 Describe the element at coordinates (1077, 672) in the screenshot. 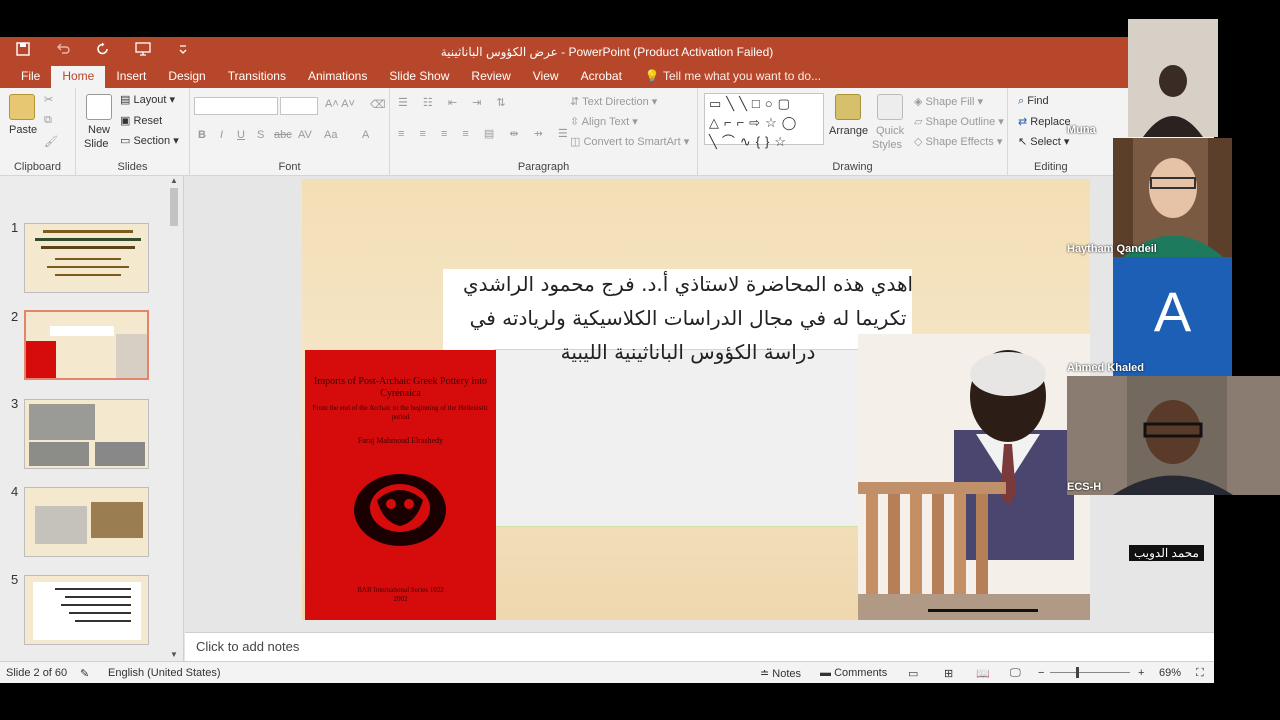

I see `zoom-slider-thumb` at that location.